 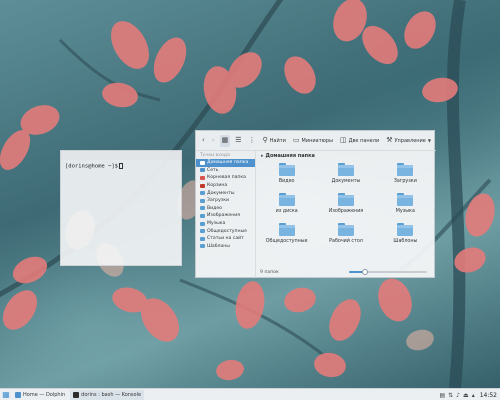 I want to click on split-button: ◫ Две панели, so click(x=359, y=141).